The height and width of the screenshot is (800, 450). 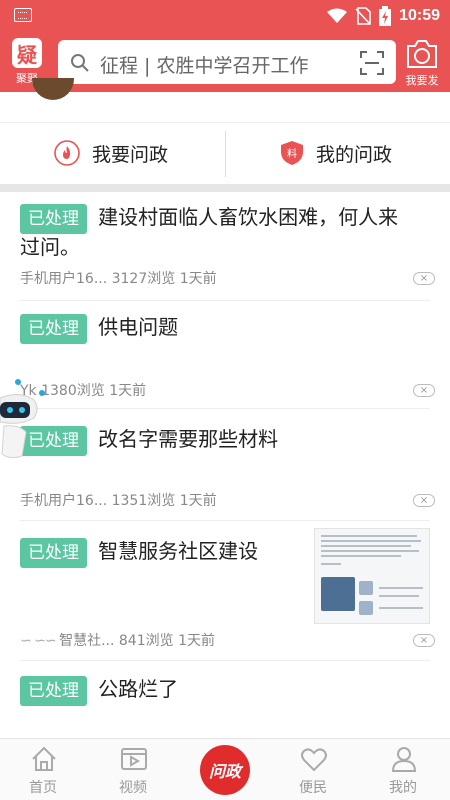 I want to click on item-title: 公路烂了, so click(x=138, y=689).